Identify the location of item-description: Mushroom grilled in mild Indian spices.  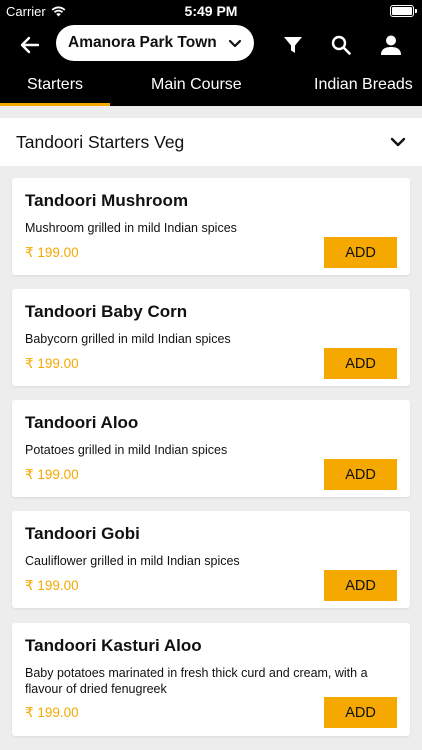
(131, 228).